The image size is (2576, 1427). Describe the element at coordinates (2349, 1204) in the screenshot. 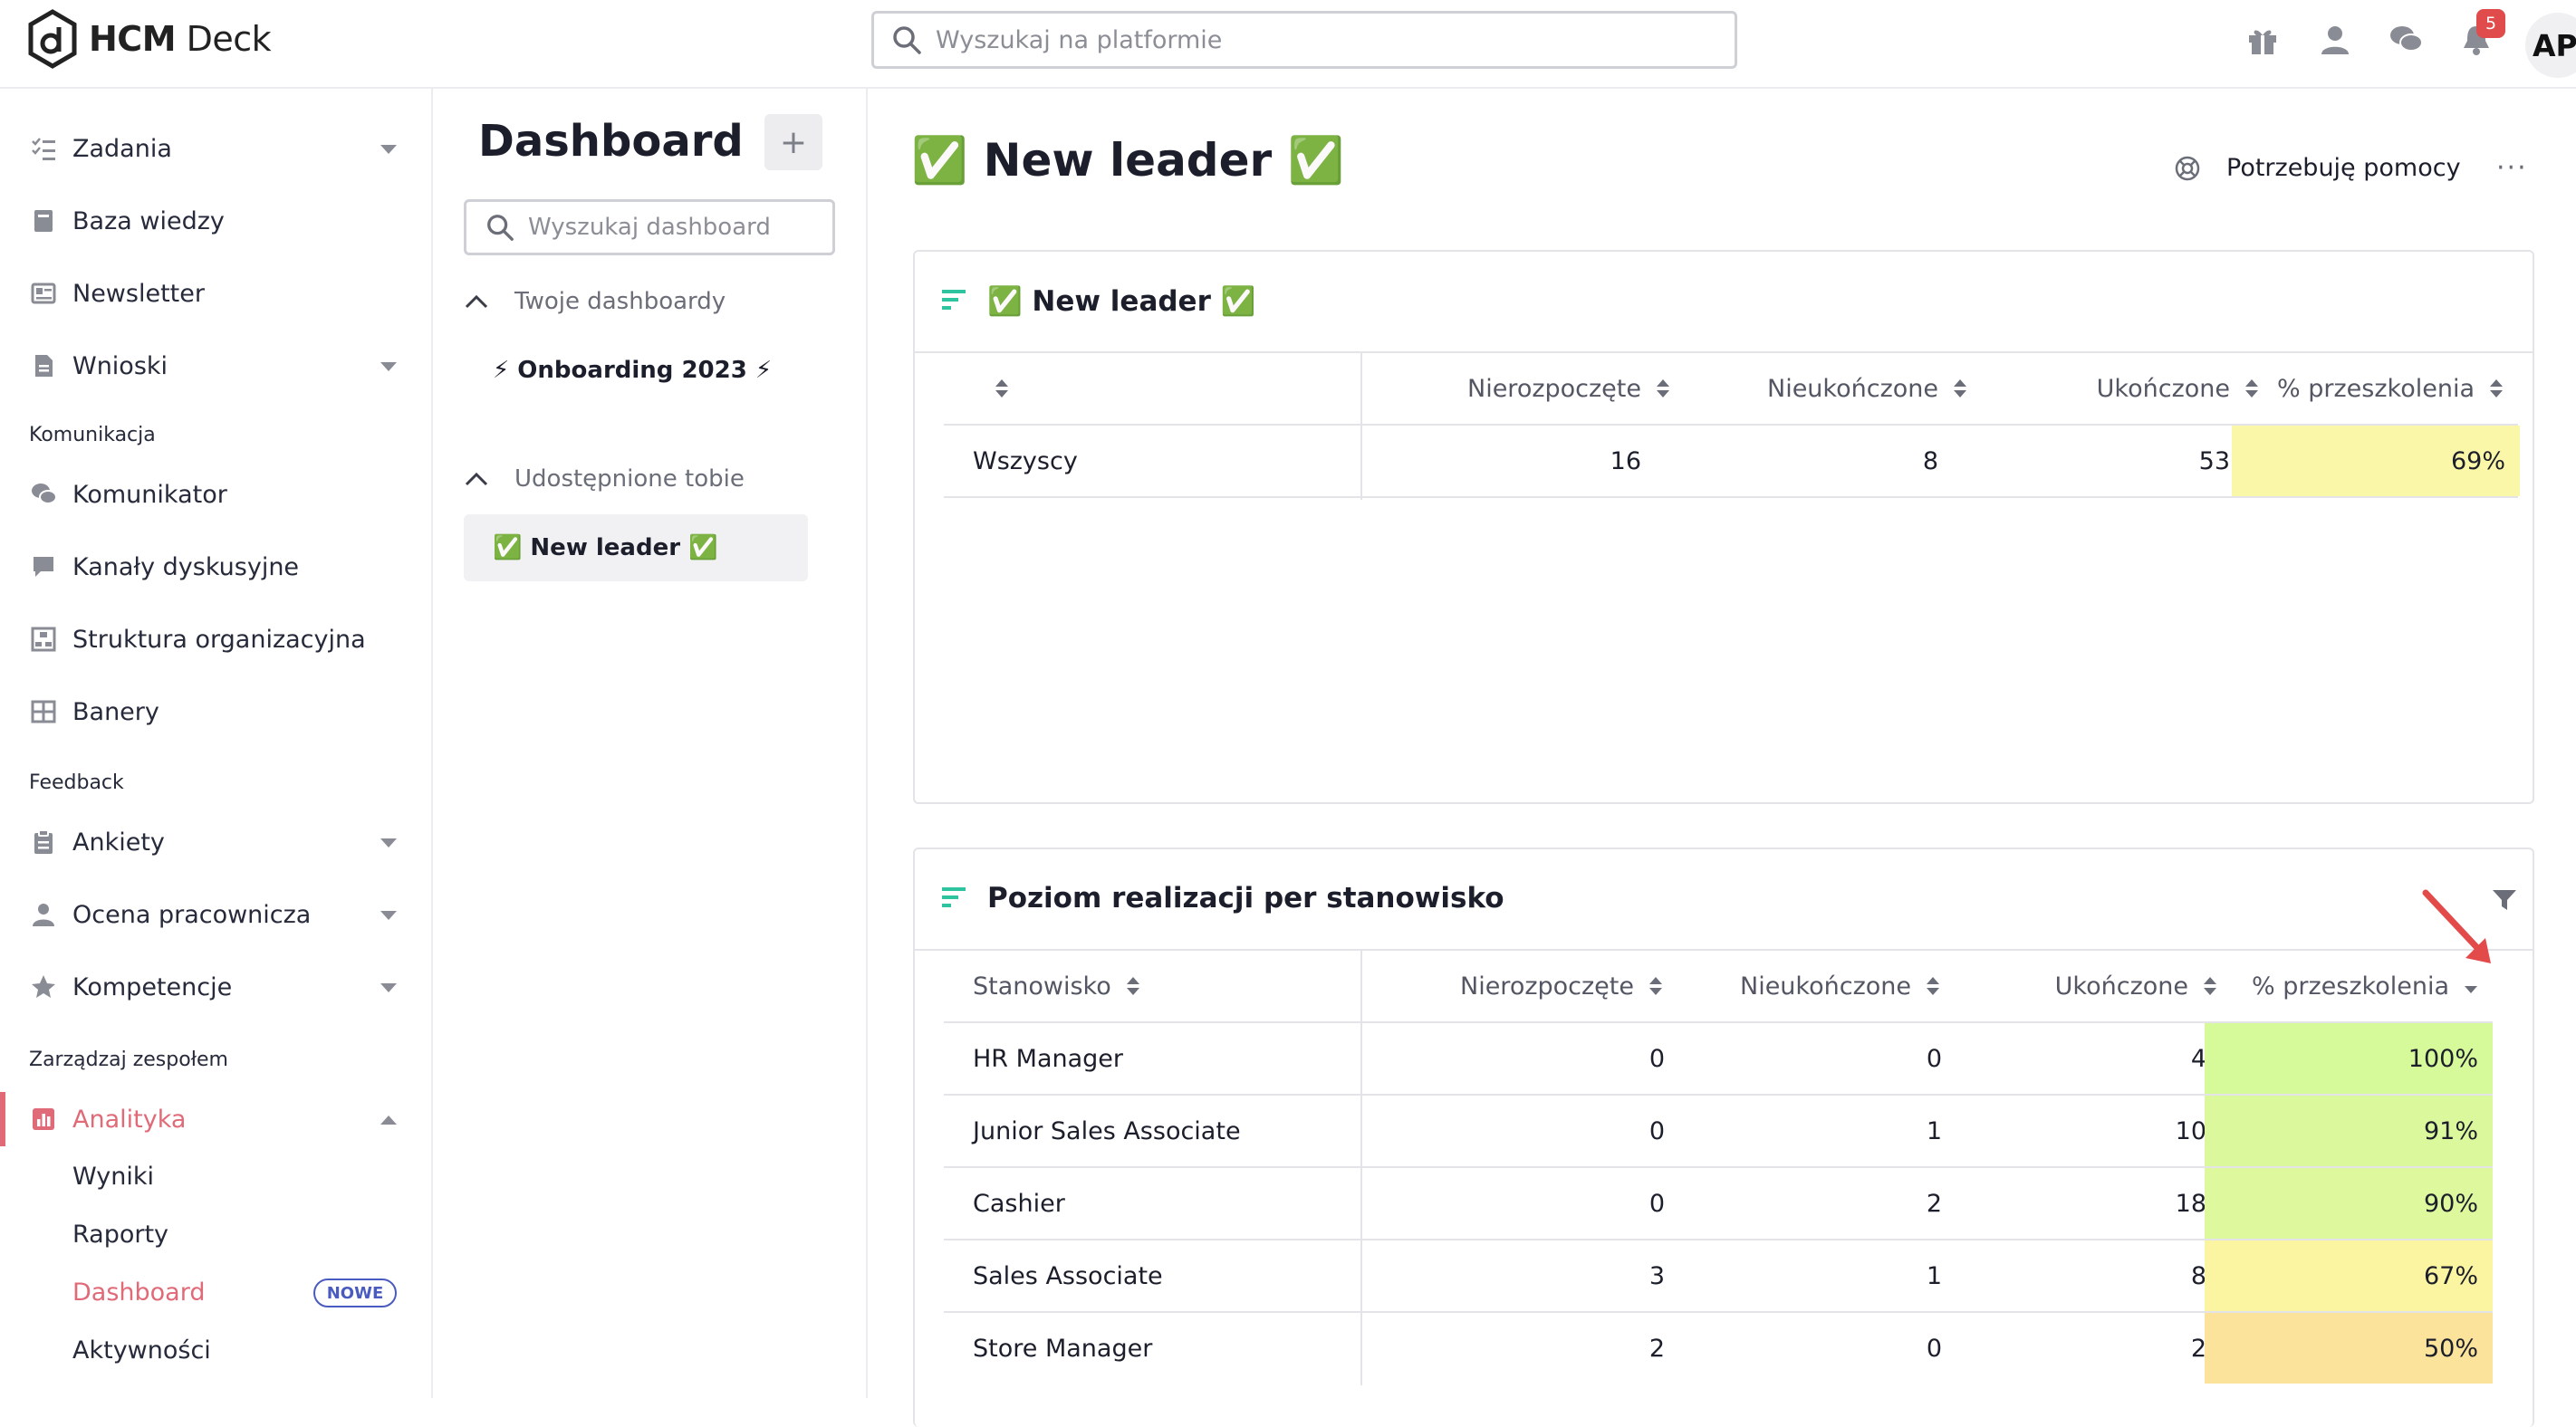

I see `percent-cell: 90%` at that location.